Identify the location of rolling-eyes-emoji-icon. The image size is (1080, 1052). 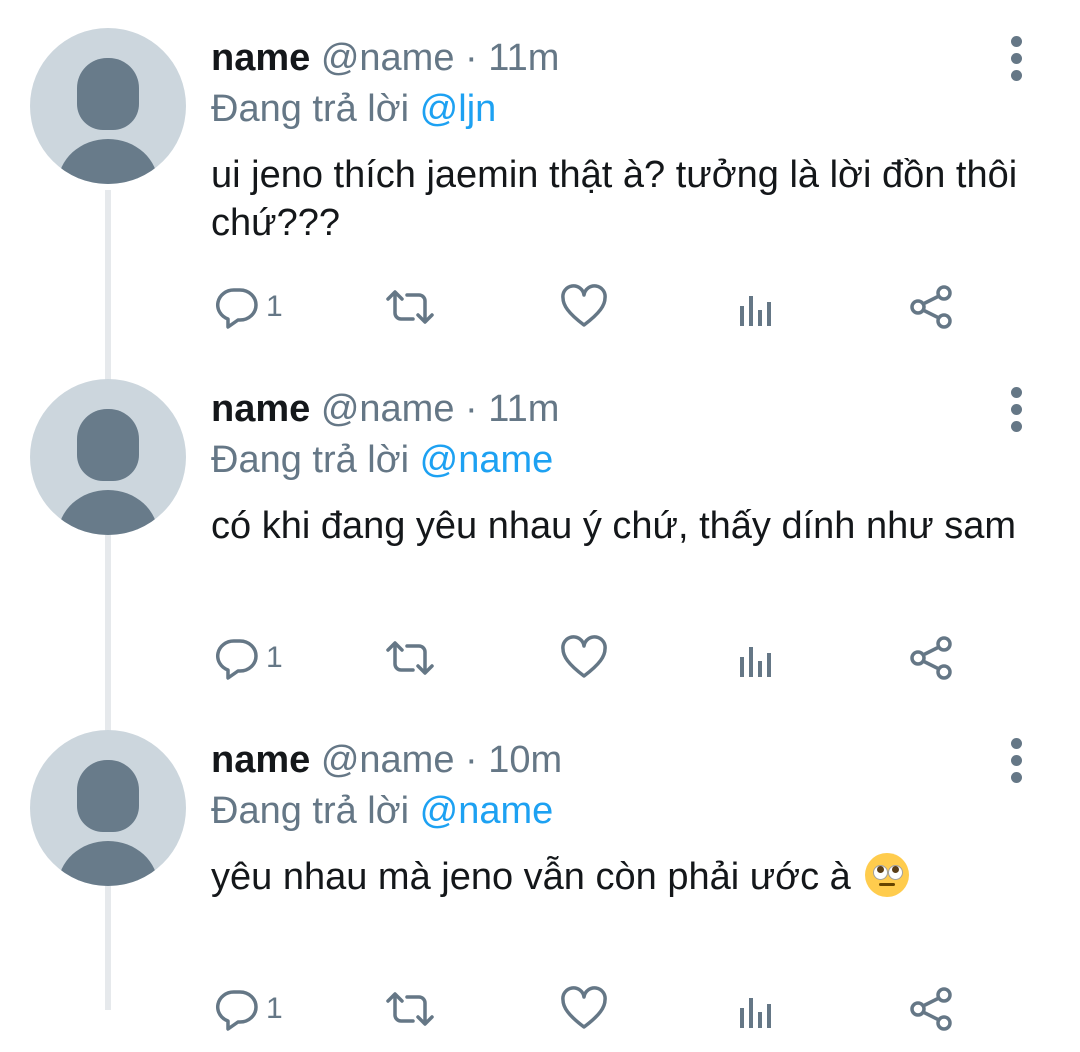
(887, 875).